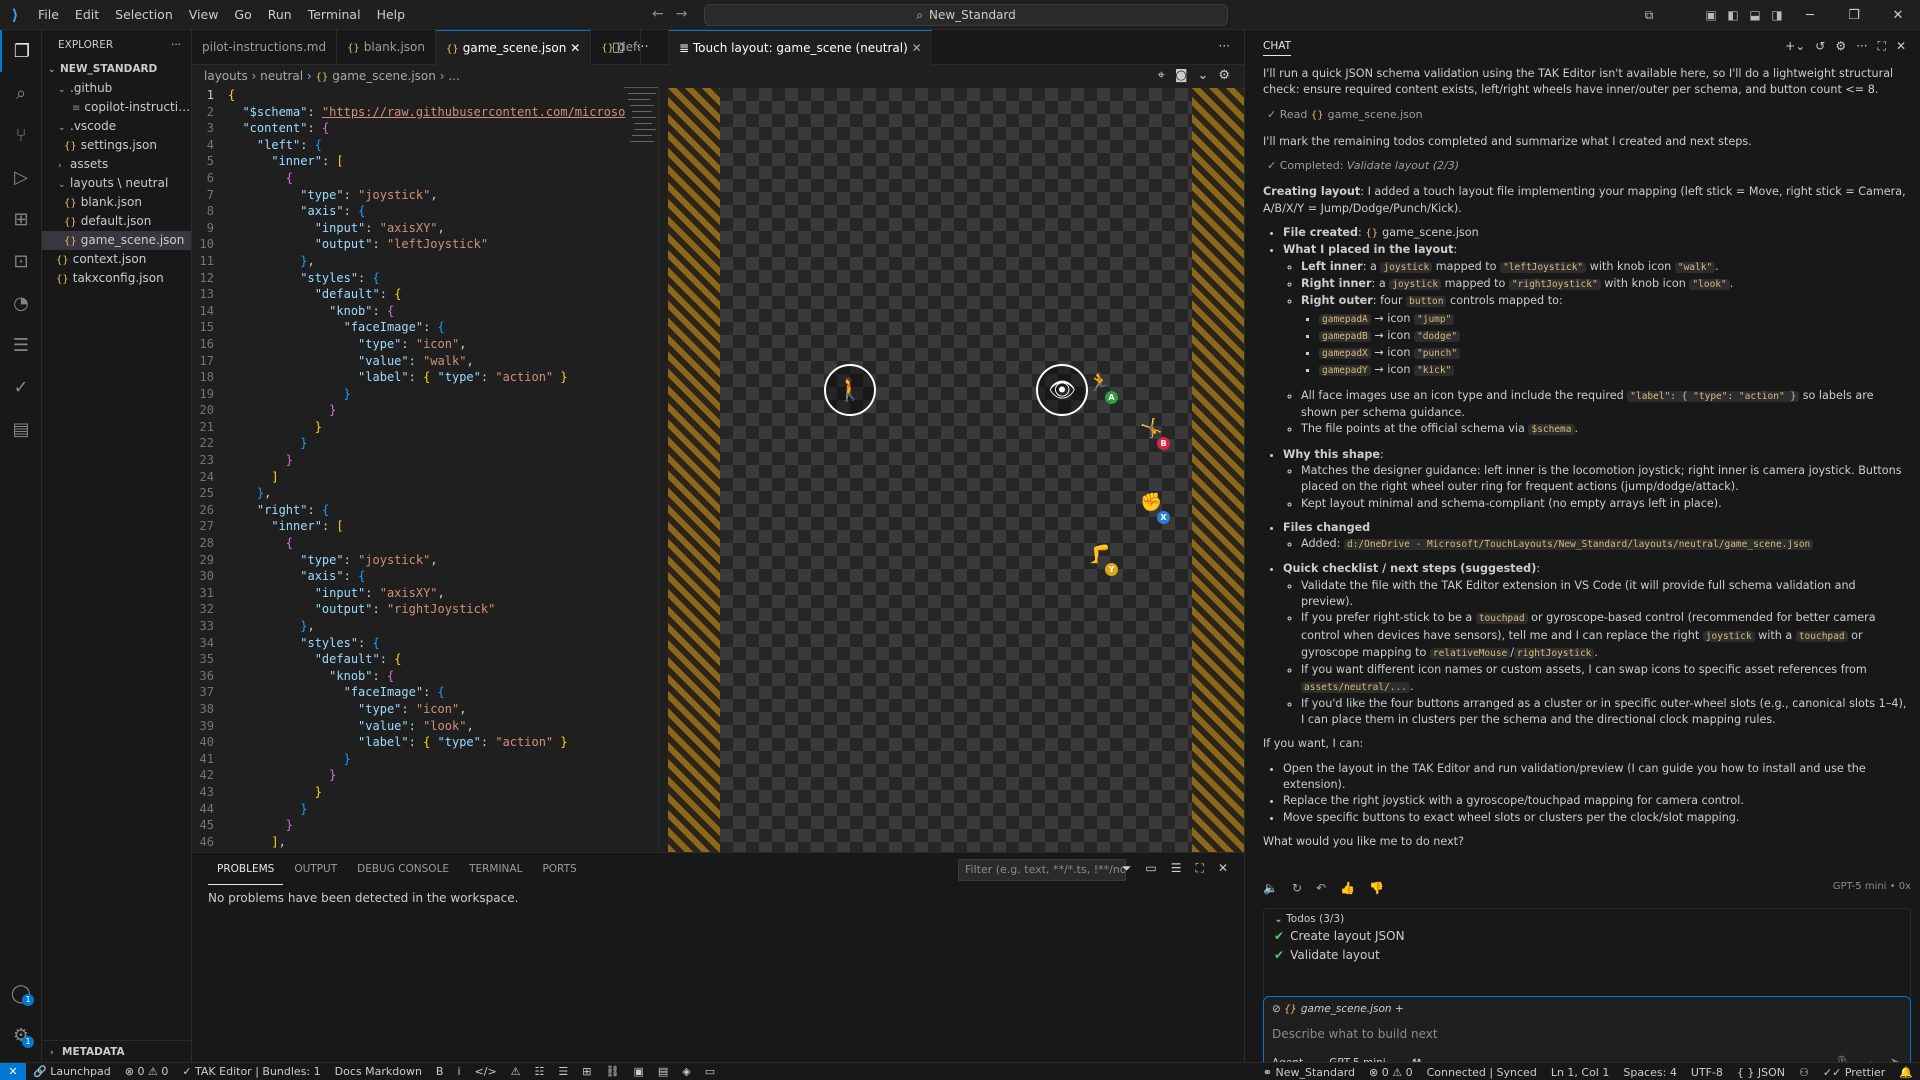  Describe the element at coordinates (1347, 890) in the screenshot. I see `thumbs-up-icon: 👍` at that location.